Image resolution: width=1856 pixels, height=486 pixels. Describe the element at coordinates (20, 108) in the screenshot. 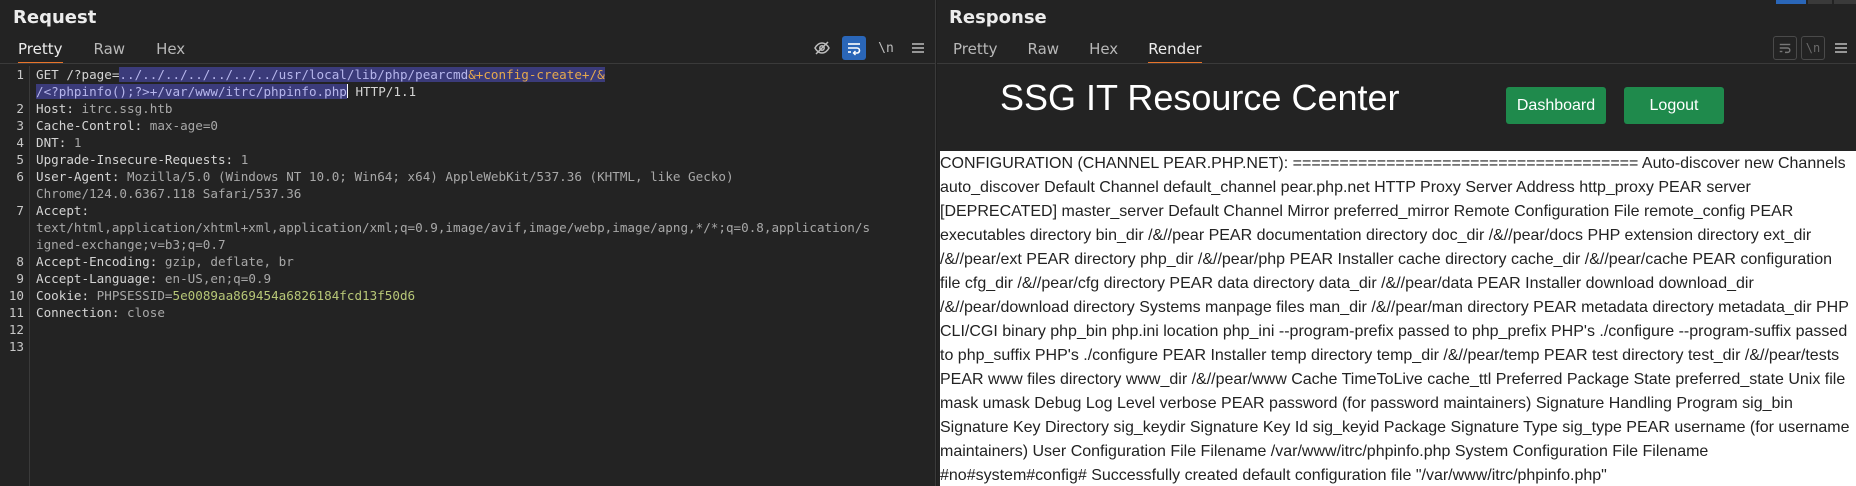

I see `line-number: 2` at that location.